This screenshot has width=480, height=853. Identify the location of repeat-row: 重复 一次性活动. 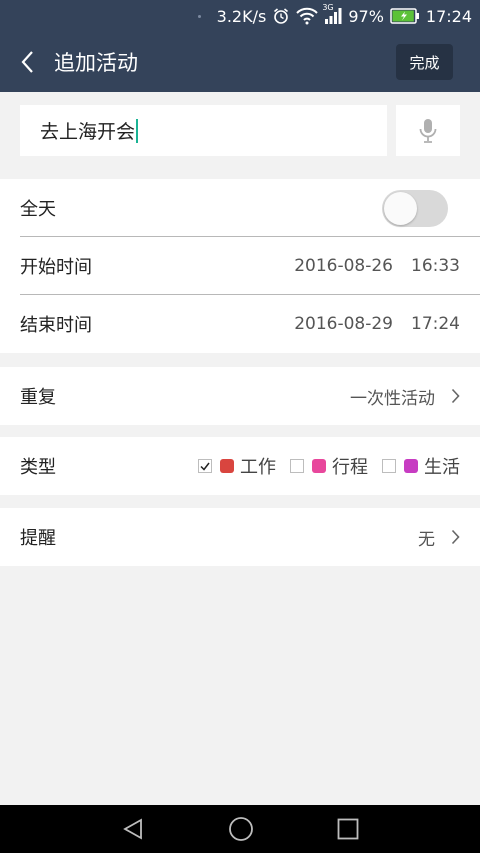
(240, 396).